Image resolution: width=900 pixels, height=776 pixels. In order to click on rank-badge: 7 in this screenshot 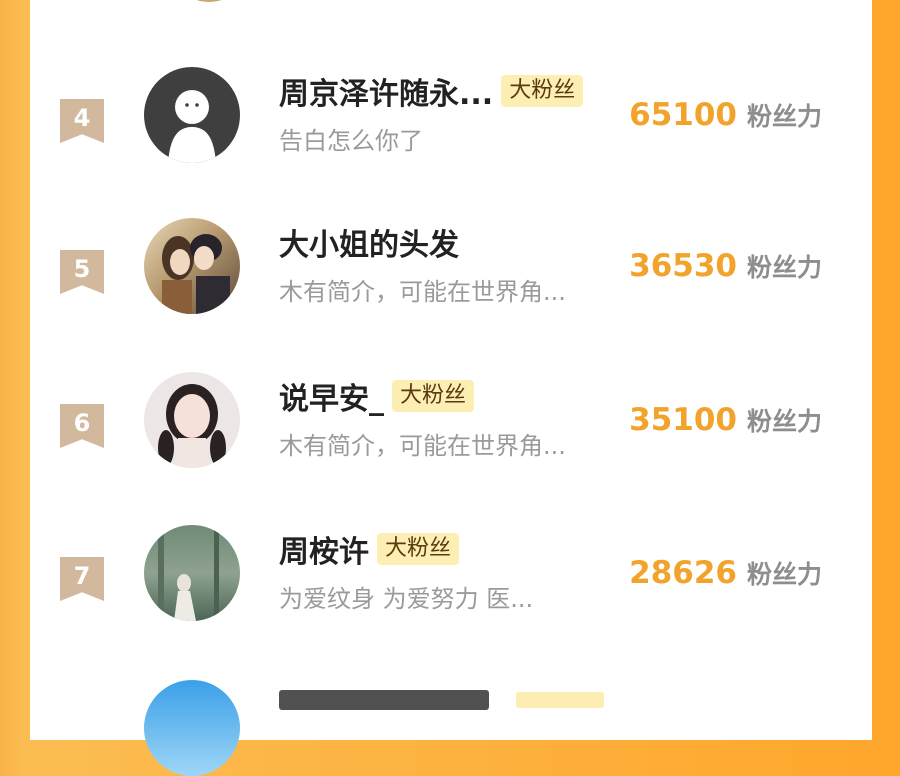, I will do `click(82, 579)`.